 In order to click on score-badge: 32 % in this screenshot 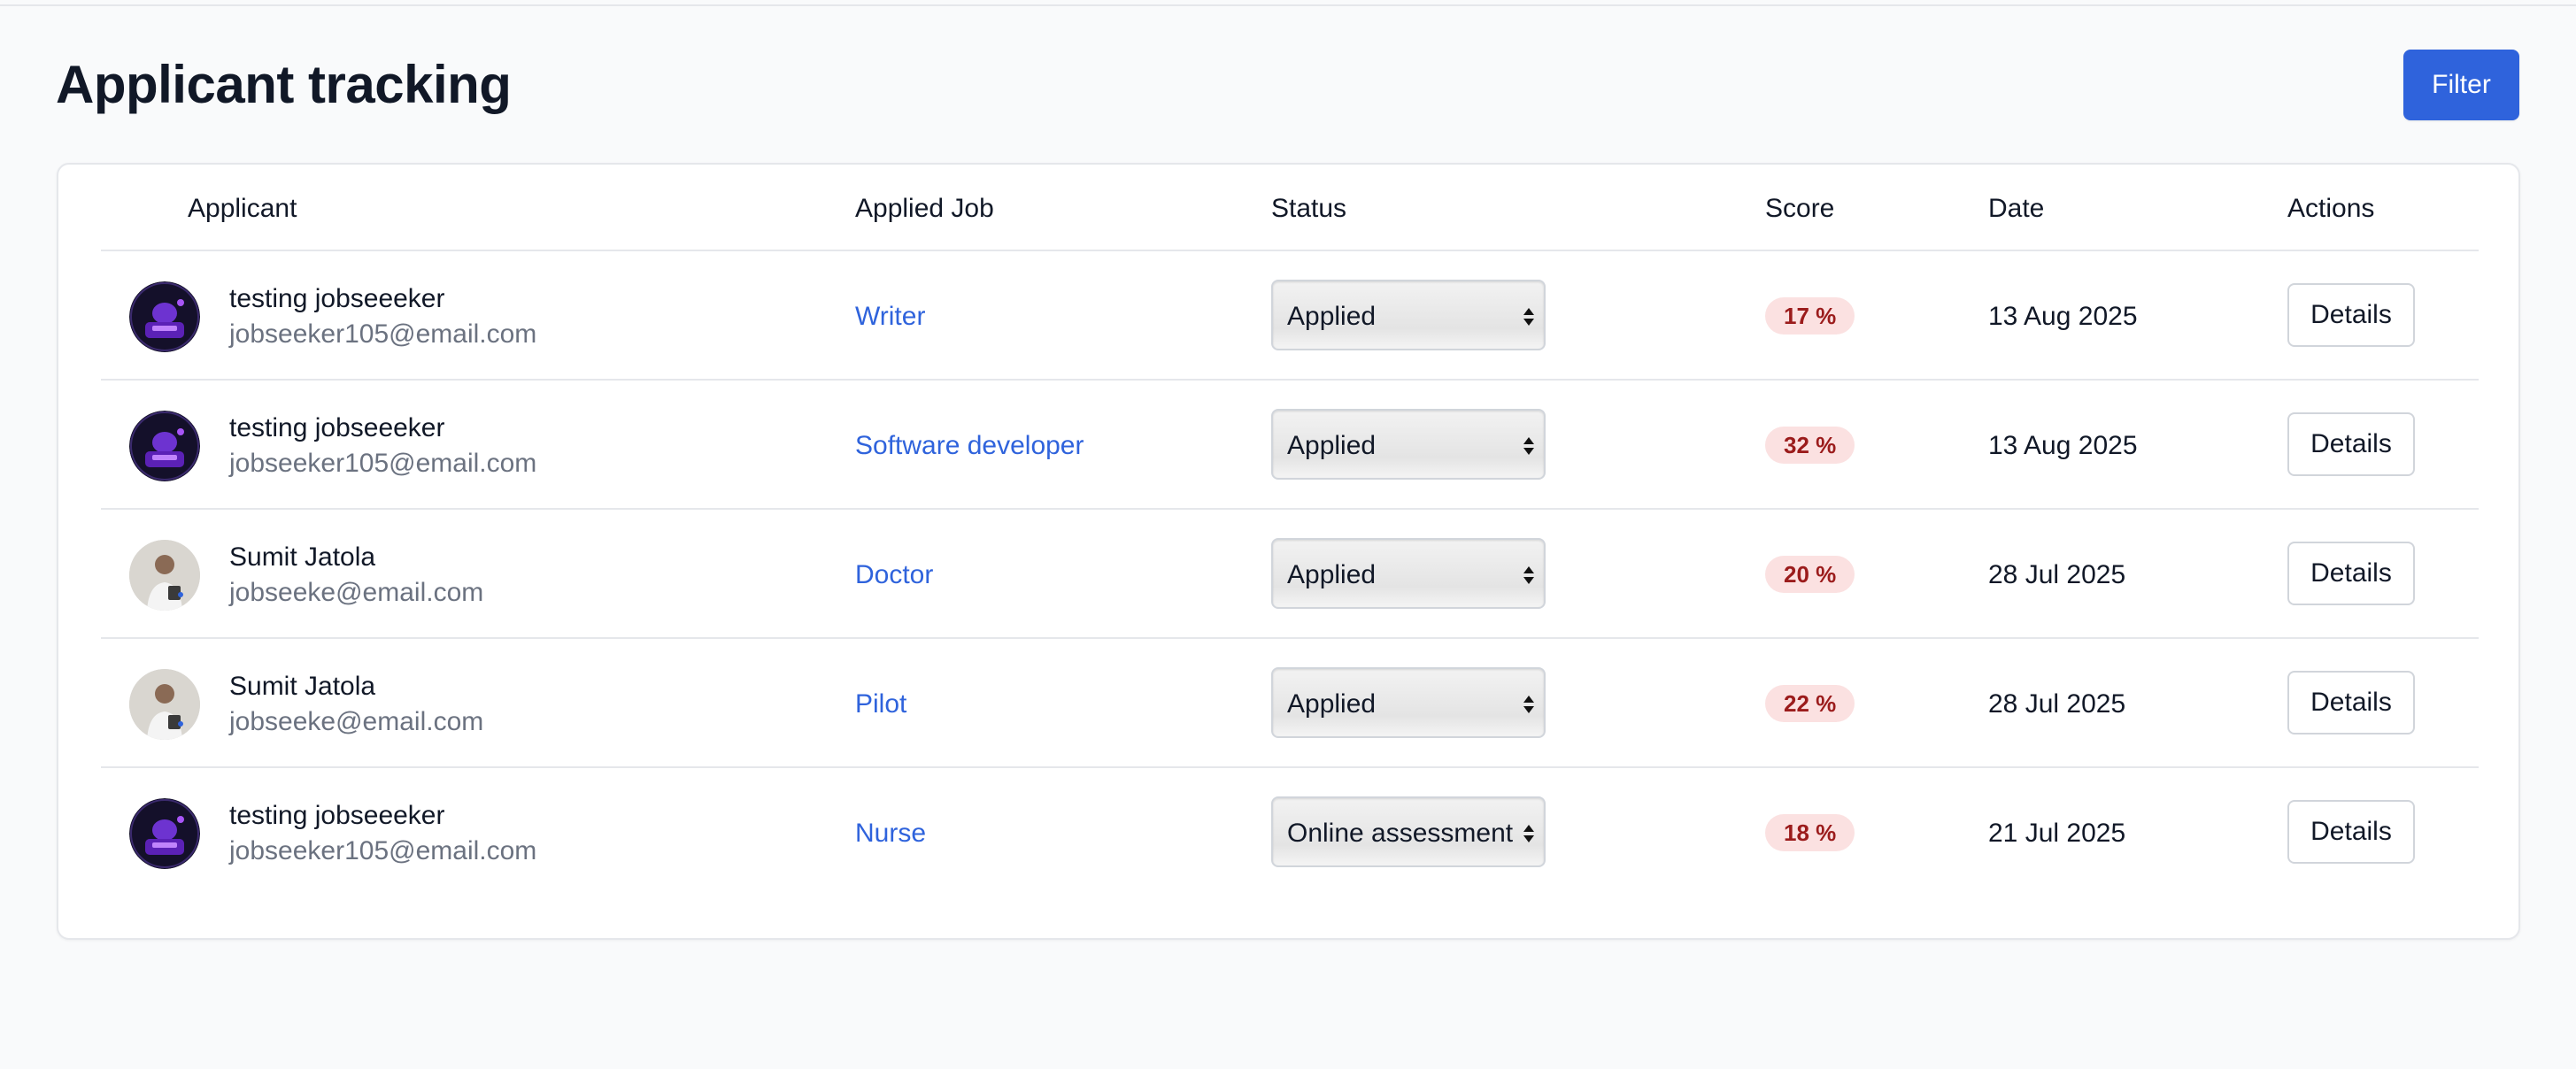, I will do `click(1810, 446)`.